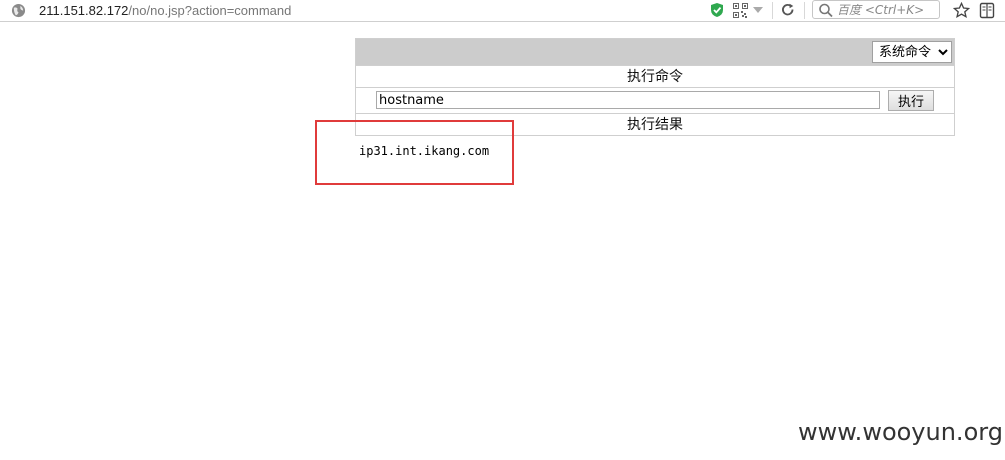 This screenshot has height=460, width=1005. I want to click on search-box, so click(876, 9).